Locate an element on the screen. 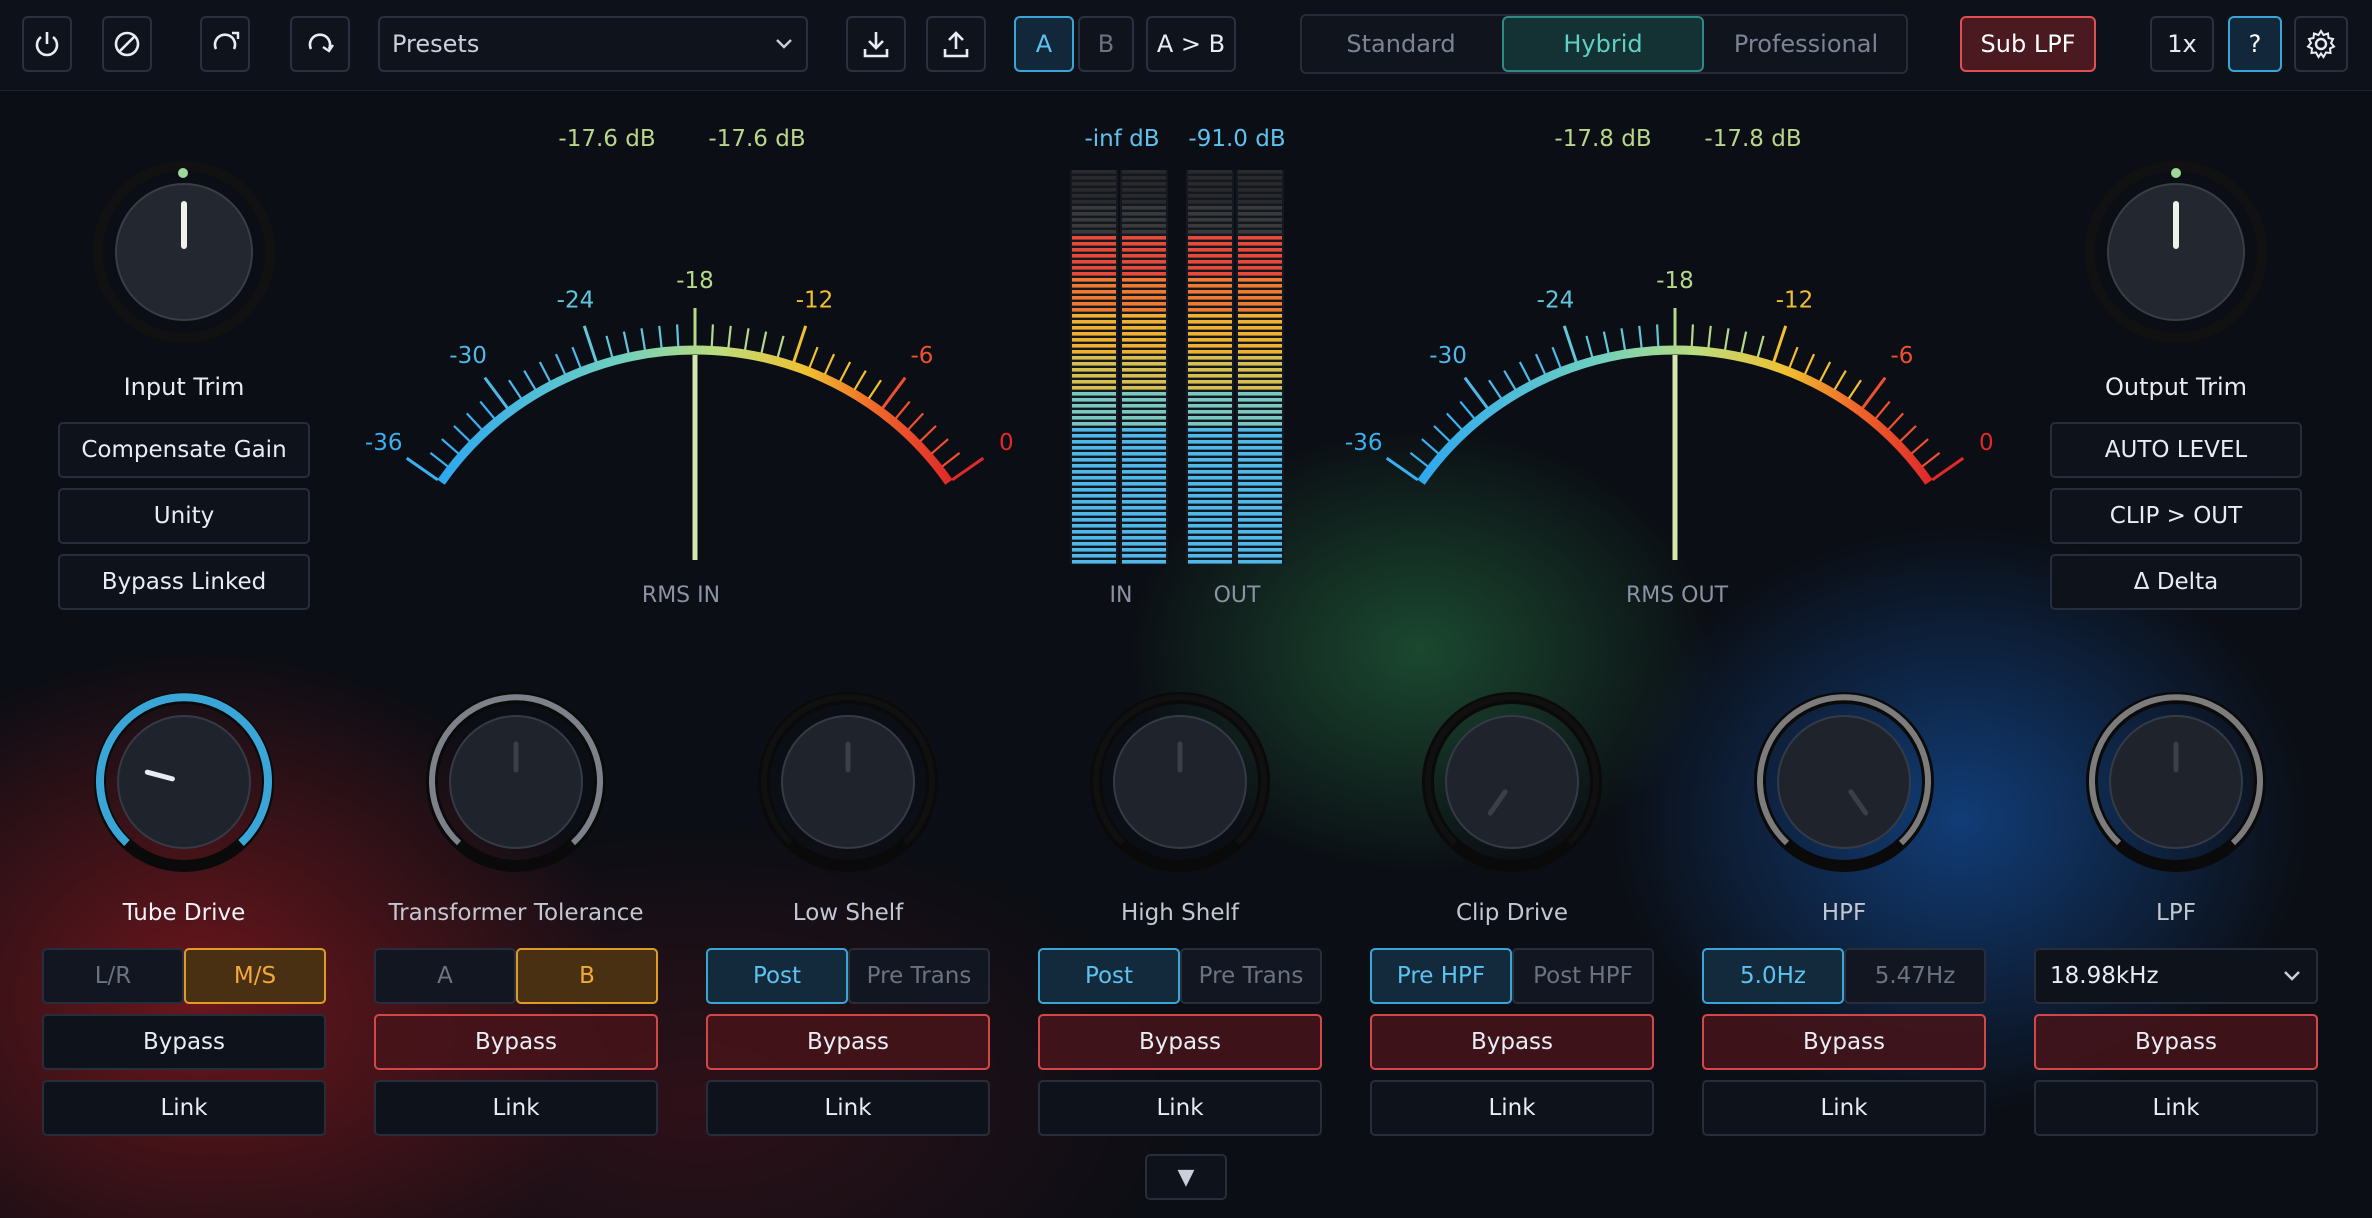  clip-drive-option-pre-hpf: Pre HPF is located at coordinates (1441, 976).